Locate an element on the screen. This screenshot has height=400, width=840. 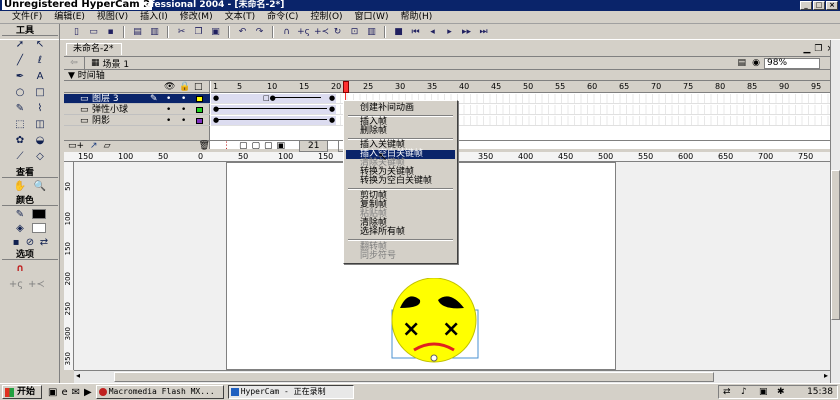
edit-symbol-icon: ◉ is located at coordinates (756, 63).